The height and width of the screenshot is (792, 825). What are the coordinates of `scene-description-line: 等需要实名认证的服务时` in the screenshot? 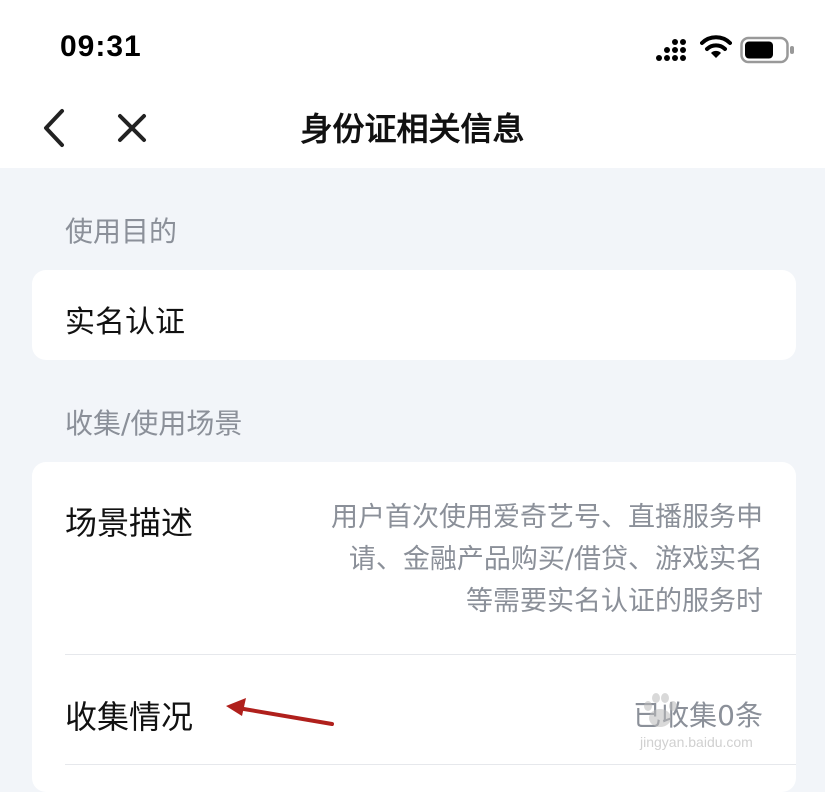 It's located at (614, 601).